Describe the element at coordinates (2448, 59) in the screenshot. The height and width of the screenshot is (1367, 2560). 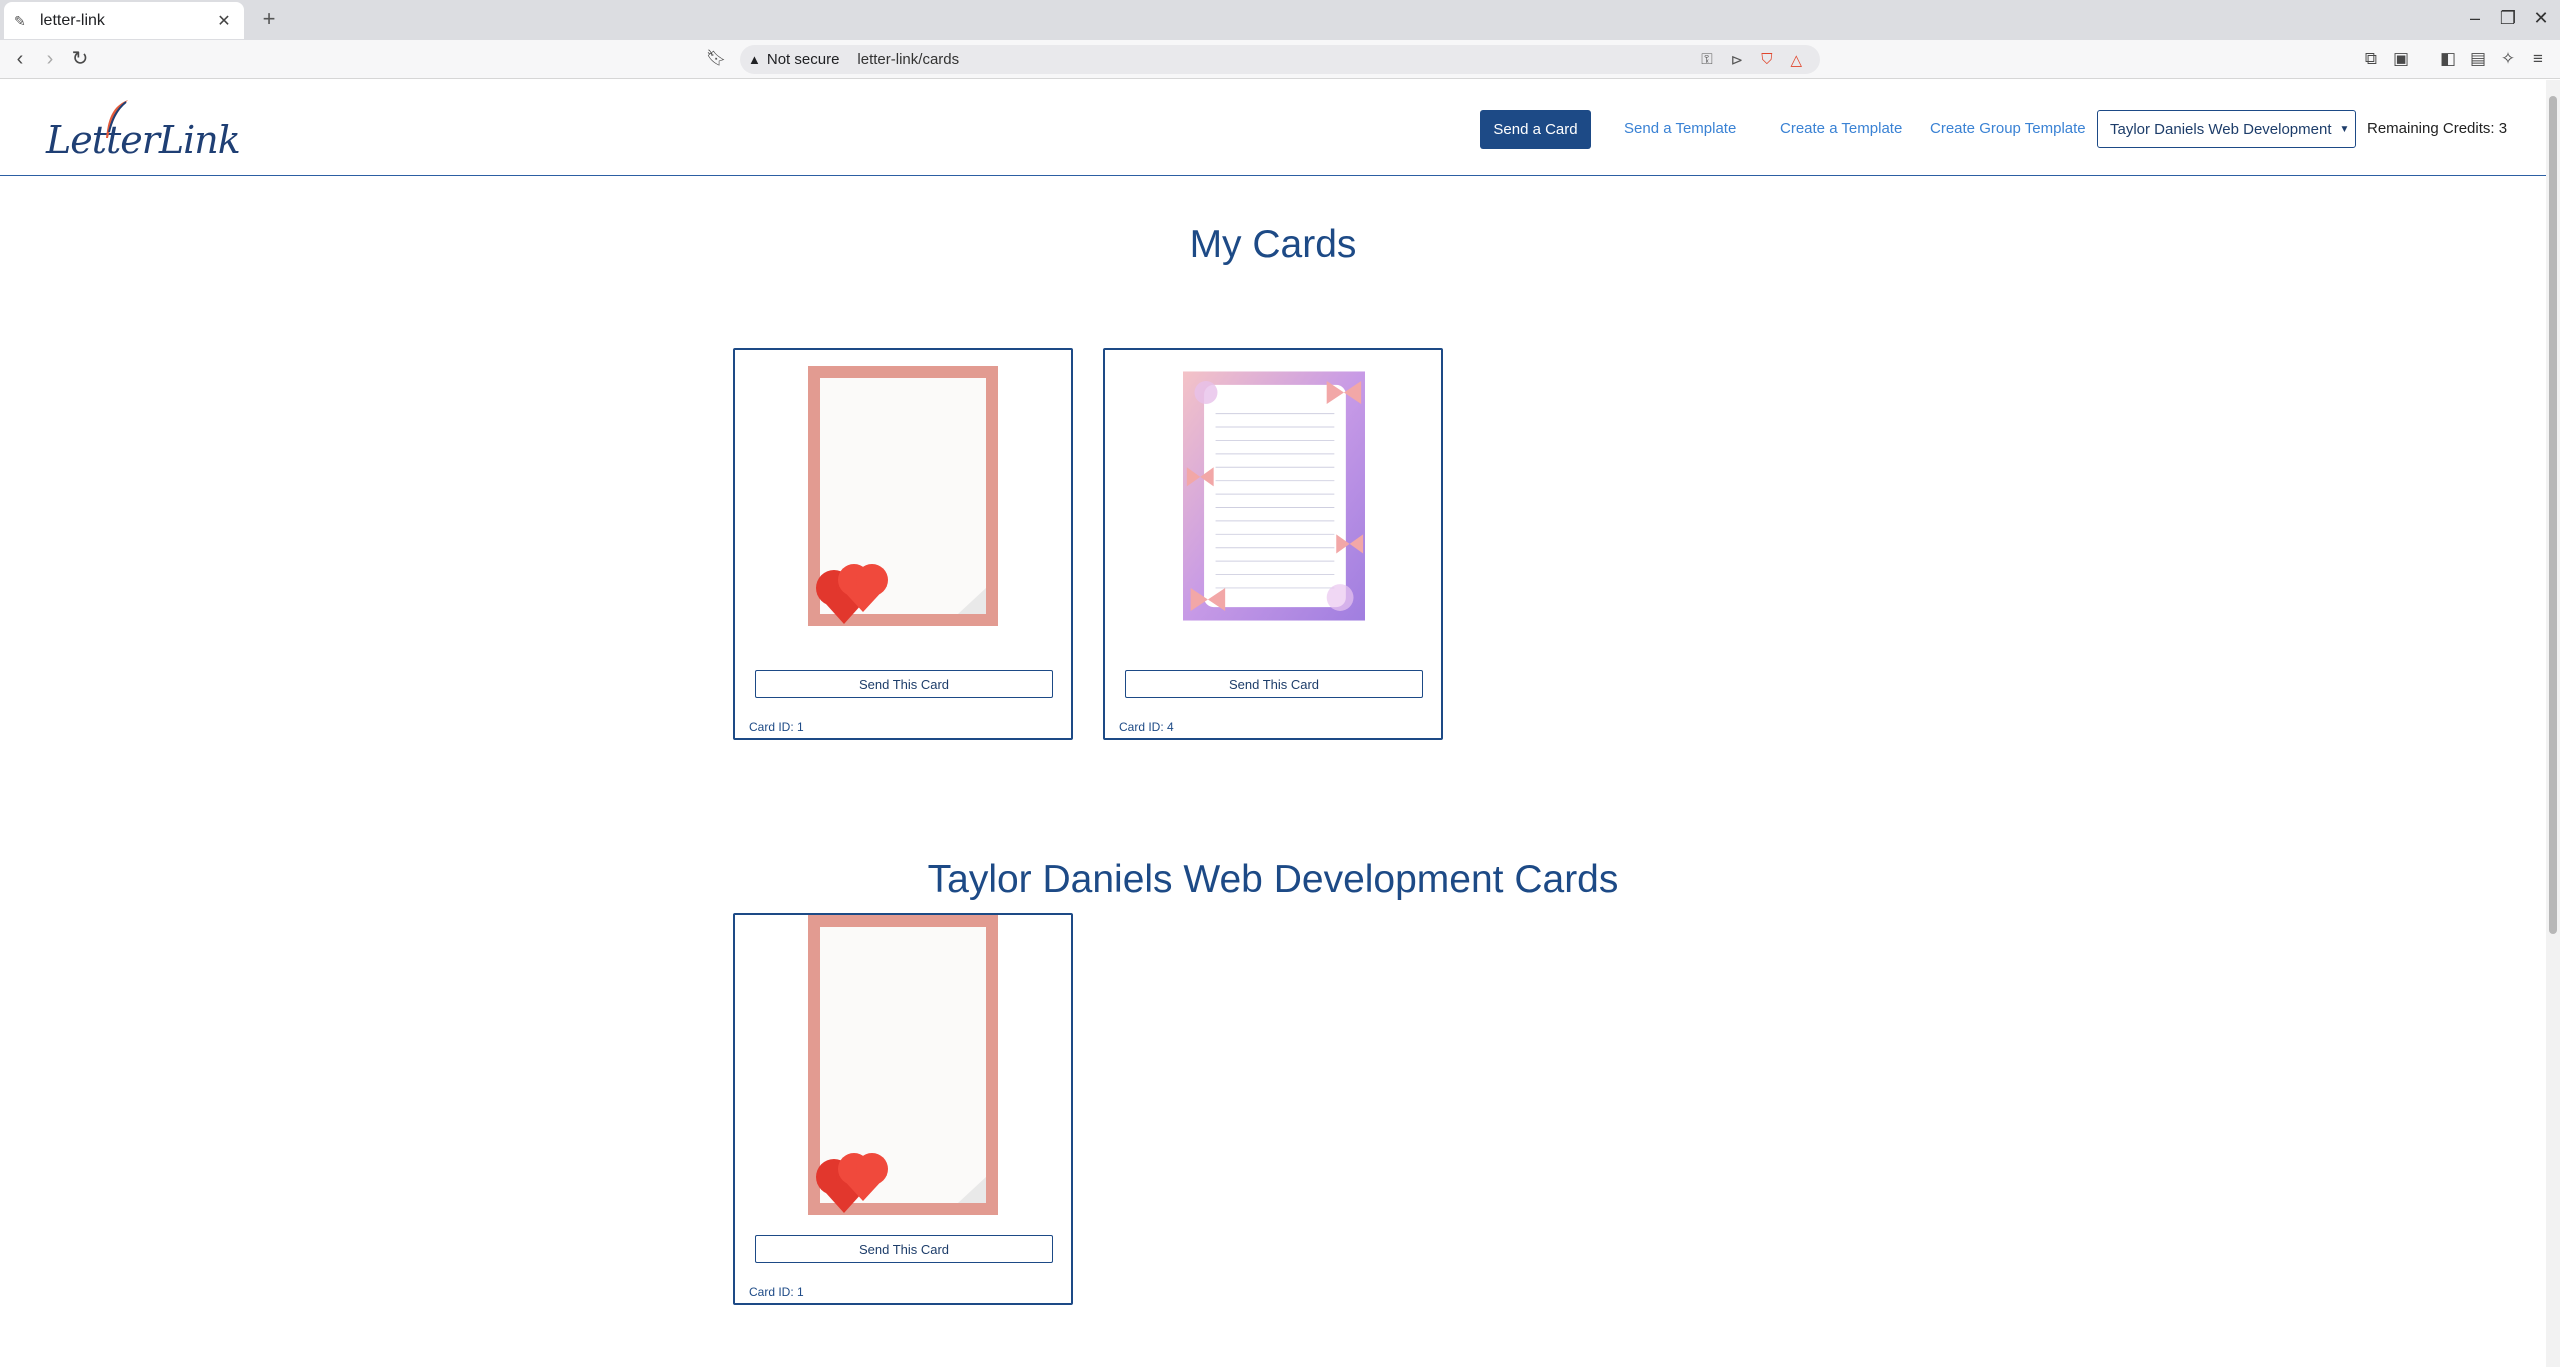
I see `sidebar-icon: ◧` at that location.